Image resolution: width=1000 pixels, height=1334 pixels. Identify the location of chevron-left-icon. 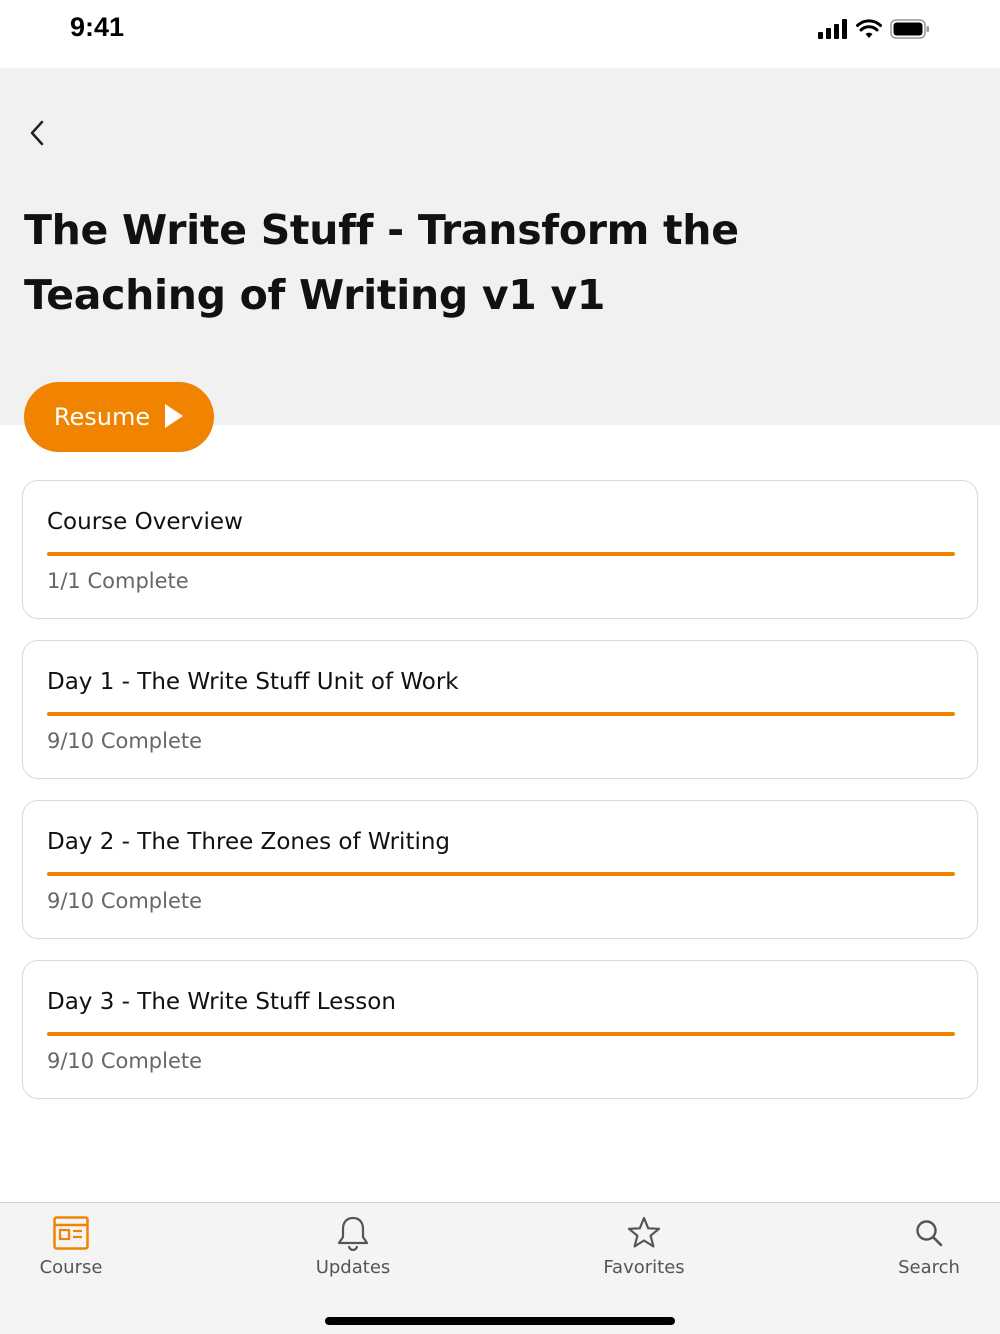
(37, 135).